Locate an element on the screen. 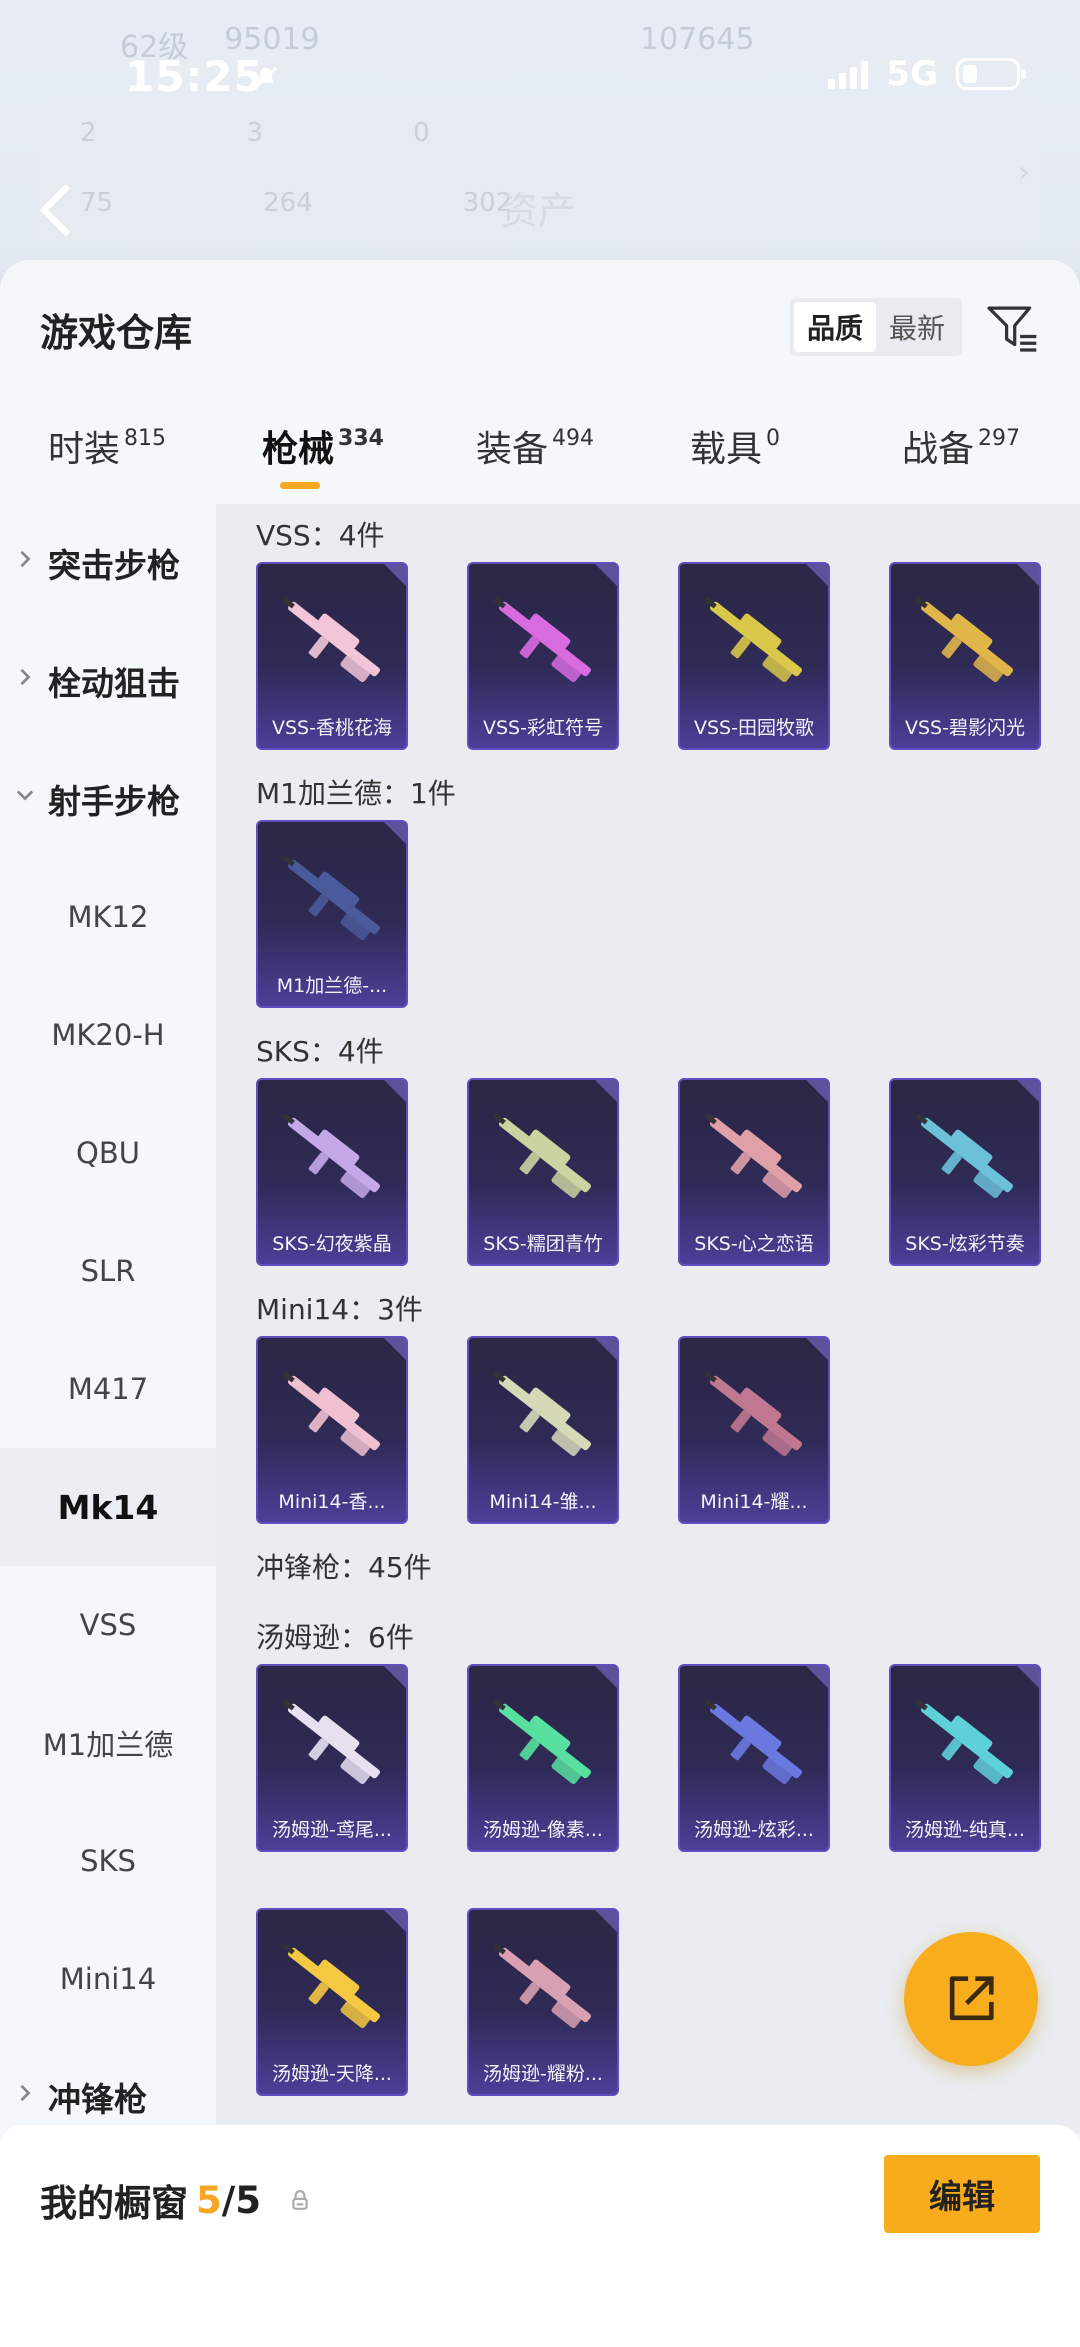 The height and width of the screenshot is (2347, 1080). weapon-skin-card: VSS-碧影闪光 is located at coordinates (965, 656).